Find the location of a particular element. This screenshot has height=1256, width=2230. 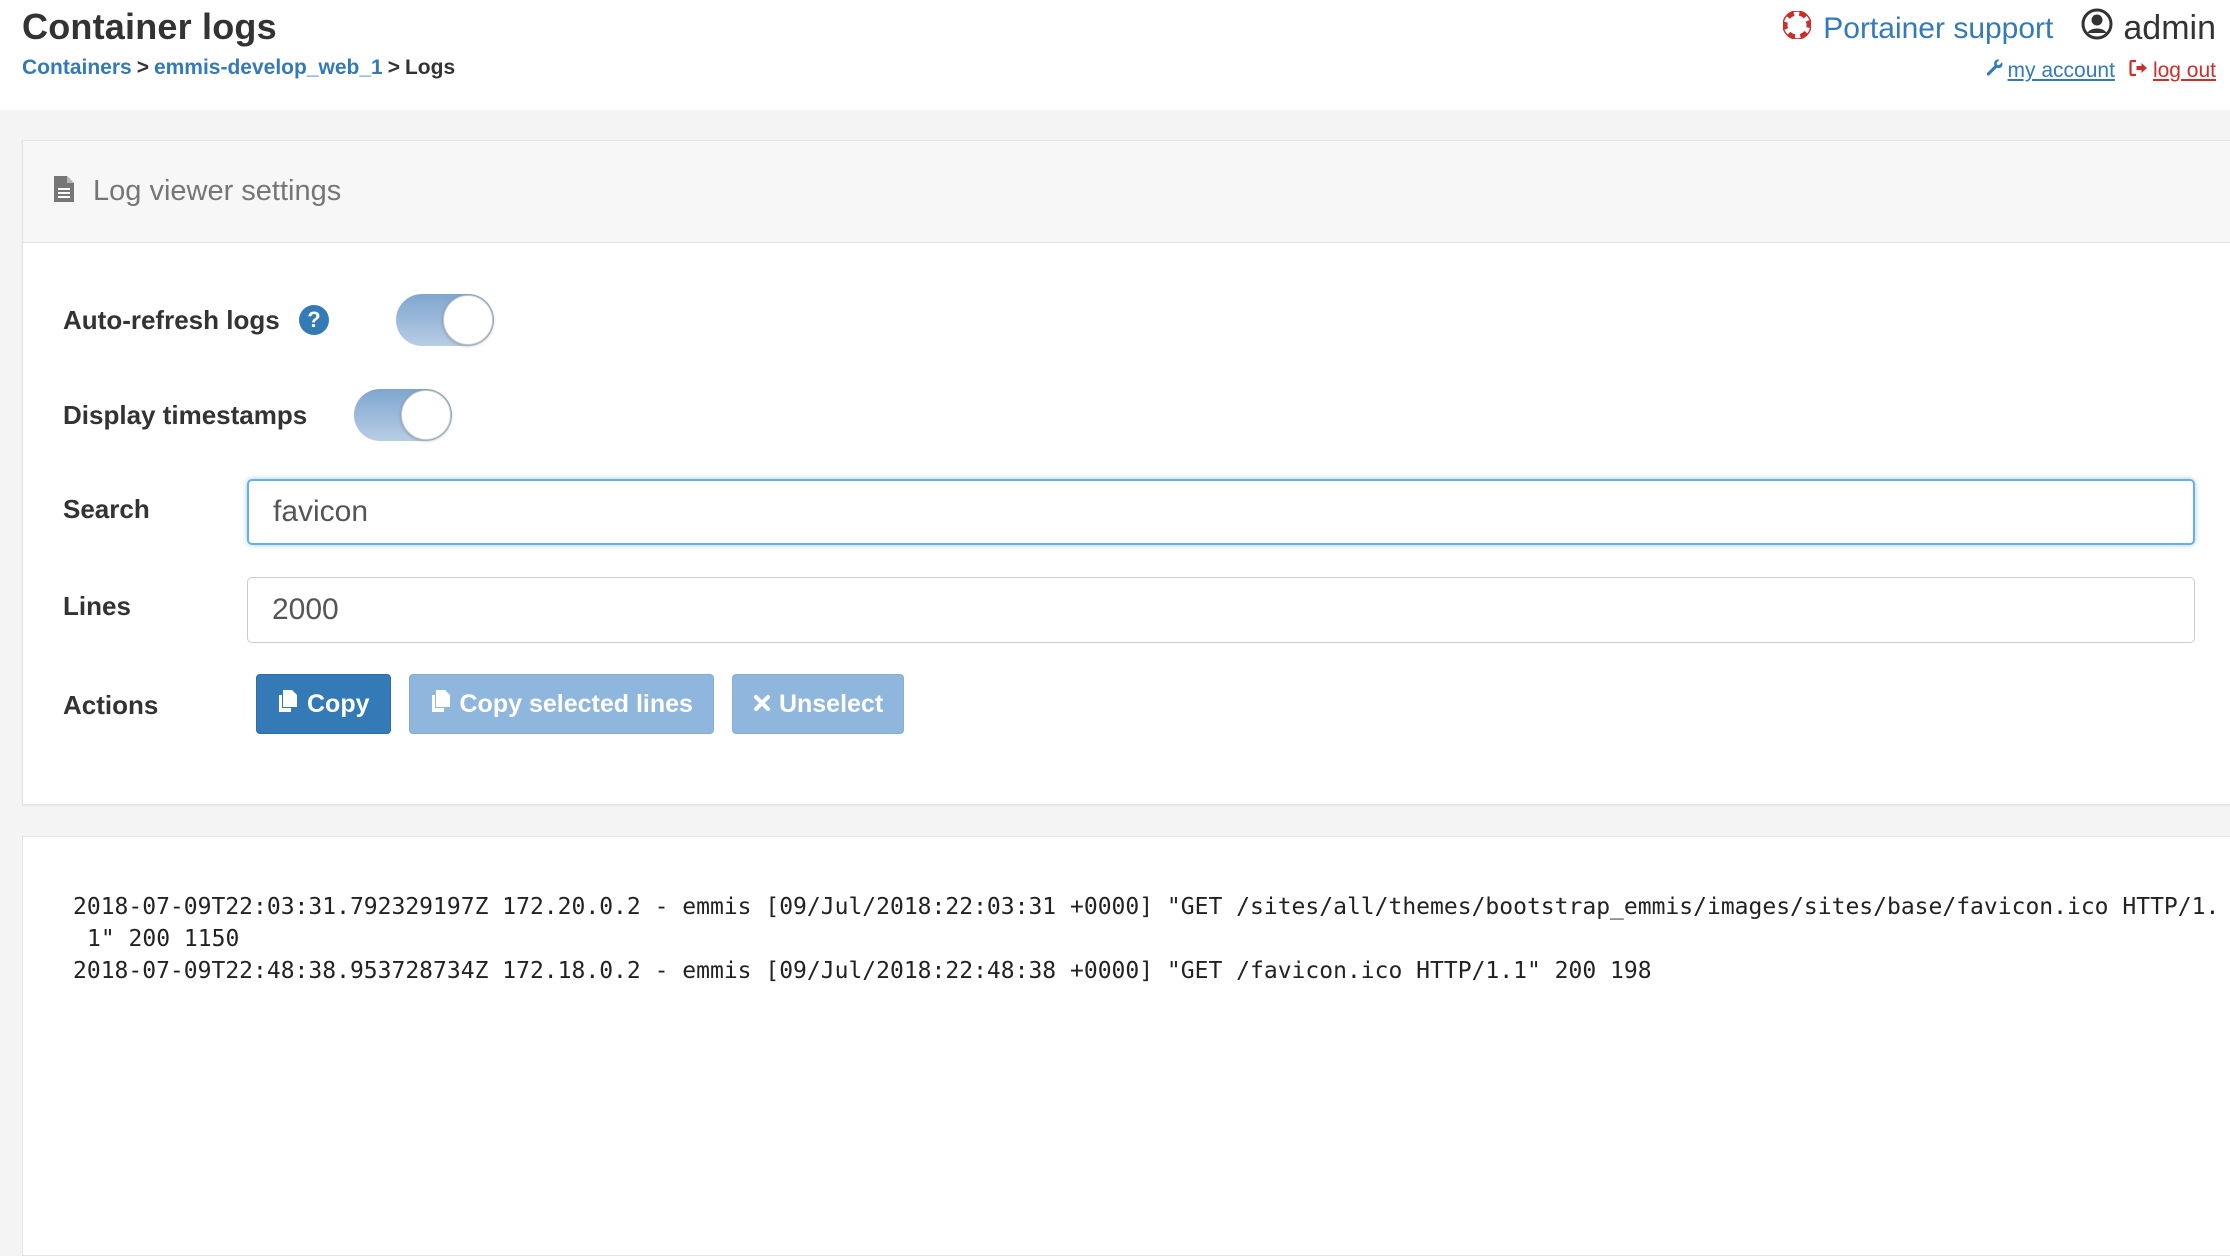

display-timestamps-toggle is located at coordinates (403, 415).